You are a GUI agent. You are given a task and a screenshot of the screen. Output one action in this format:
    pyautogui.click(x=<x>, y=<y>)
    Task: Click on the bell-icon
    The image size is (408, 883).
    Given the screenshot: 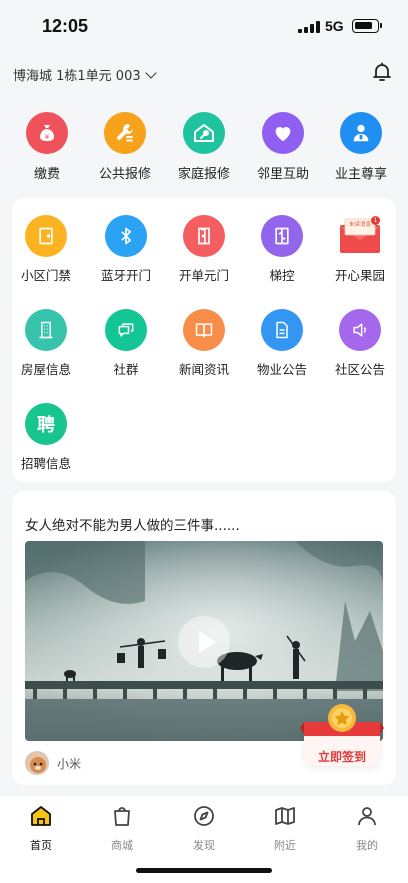 What is the action you would take?
    pyautogui.click(x=382, y=72)
    